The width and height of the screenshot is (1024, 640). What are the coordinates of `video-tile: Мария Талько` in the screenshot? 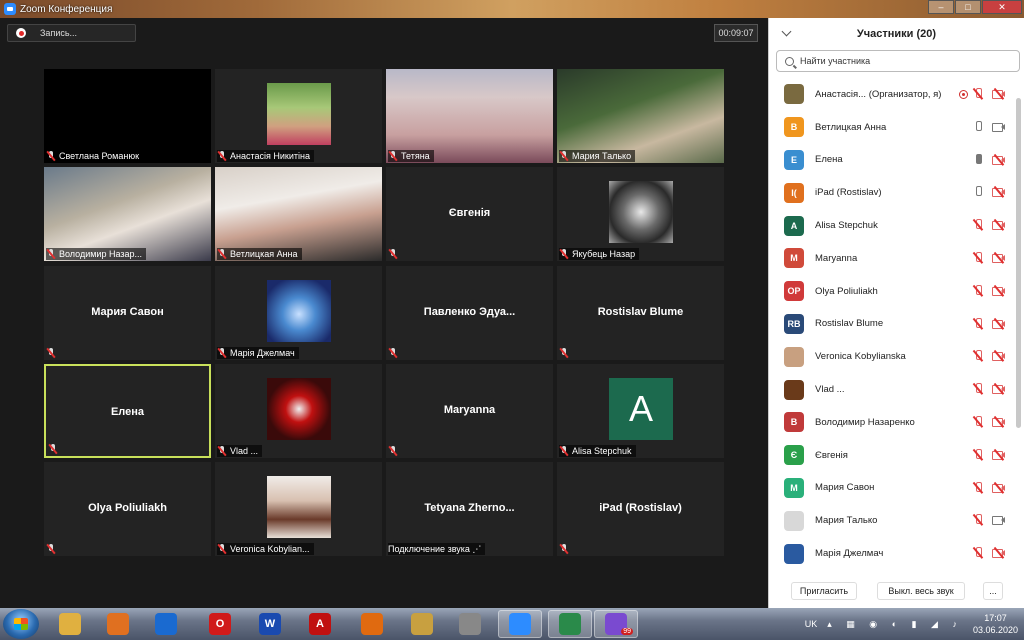 It's located at (640, 116).